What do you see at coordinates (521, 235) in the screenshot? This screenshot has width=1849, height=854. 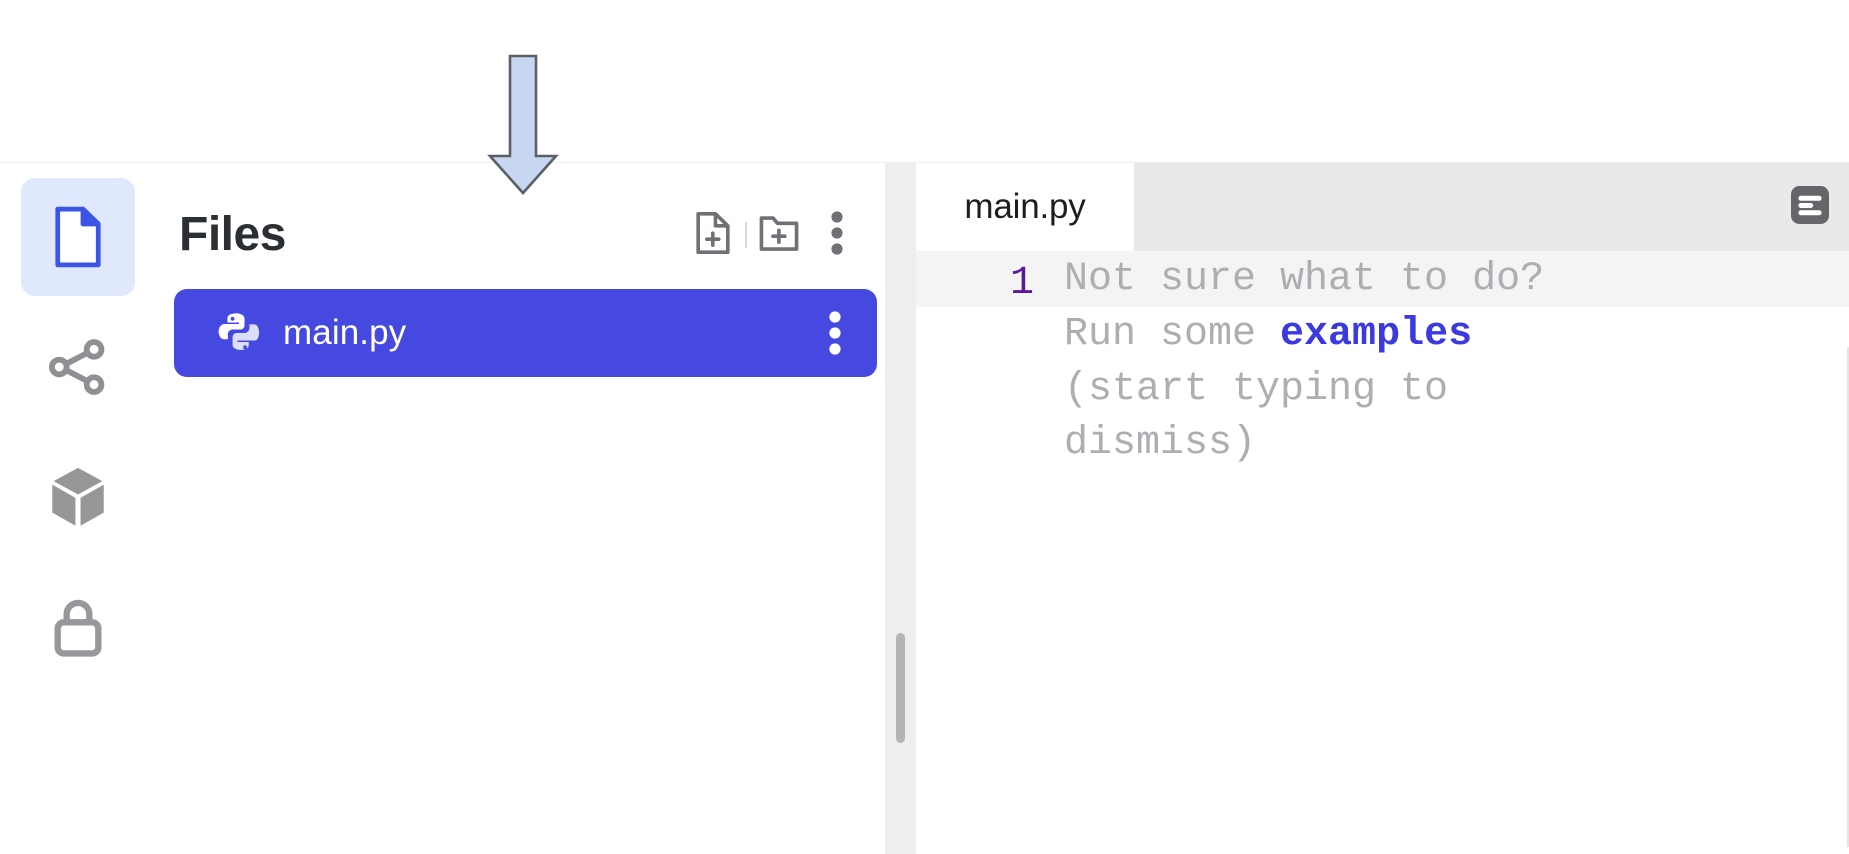 I see `files-panel-header: Files` at bounding box center [521, 235].